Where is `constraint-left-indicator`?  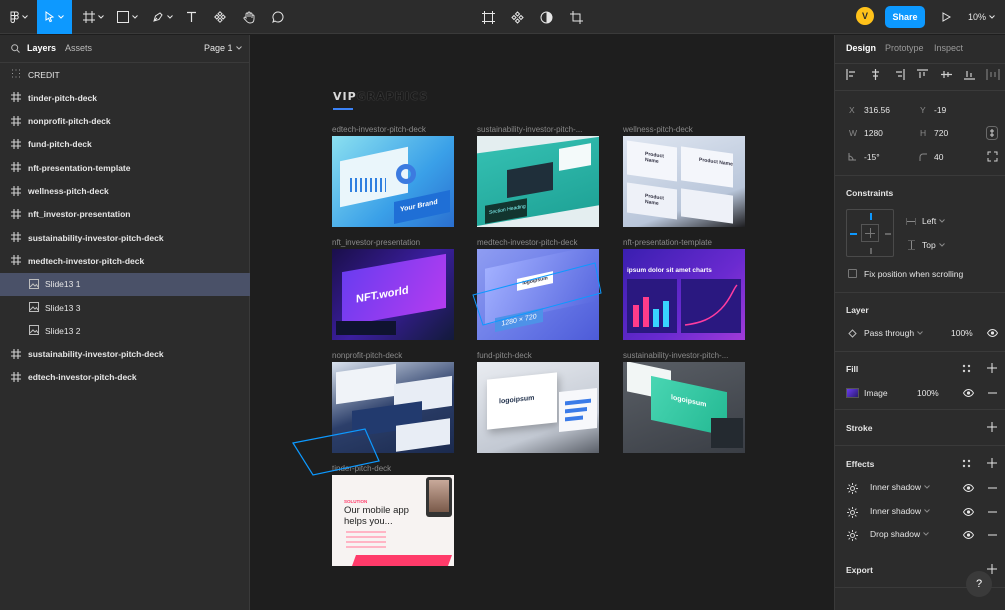 constraint-left-indicator is located at coordinates (853, 234).